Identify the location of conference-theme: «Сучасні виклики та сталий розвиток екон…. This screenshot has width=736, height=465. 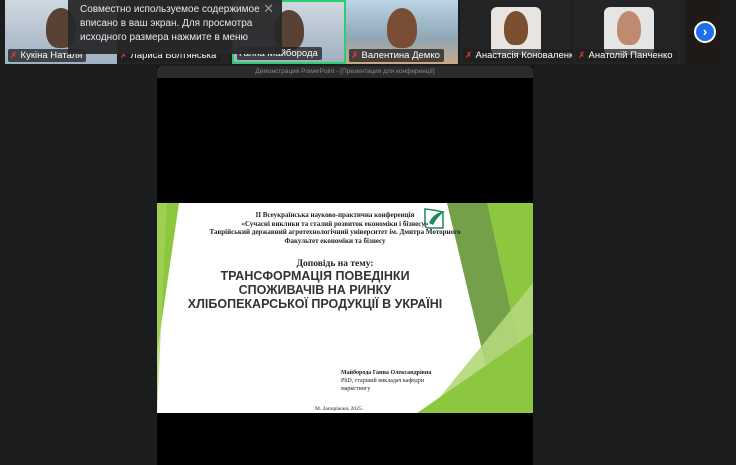
(335, 223).